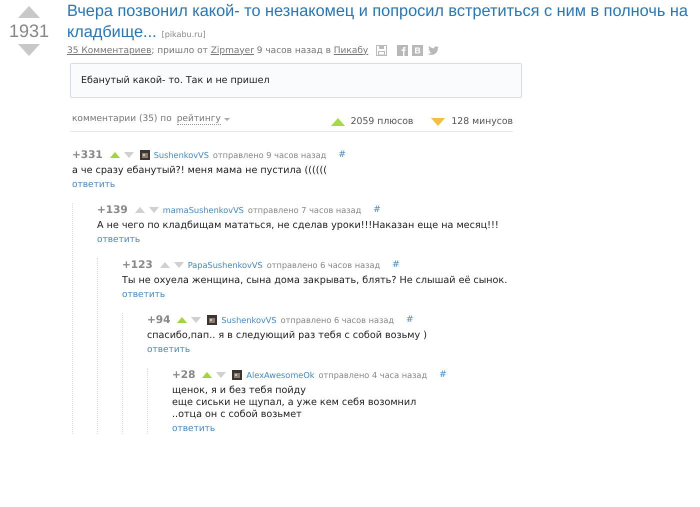 The width and height of the screenshot is (700, 507). What do you see at coordinates (305, 210) in the screenshot?
I see `comment-time: отправлено 7 часов назад` at bounding box center [305, 210].